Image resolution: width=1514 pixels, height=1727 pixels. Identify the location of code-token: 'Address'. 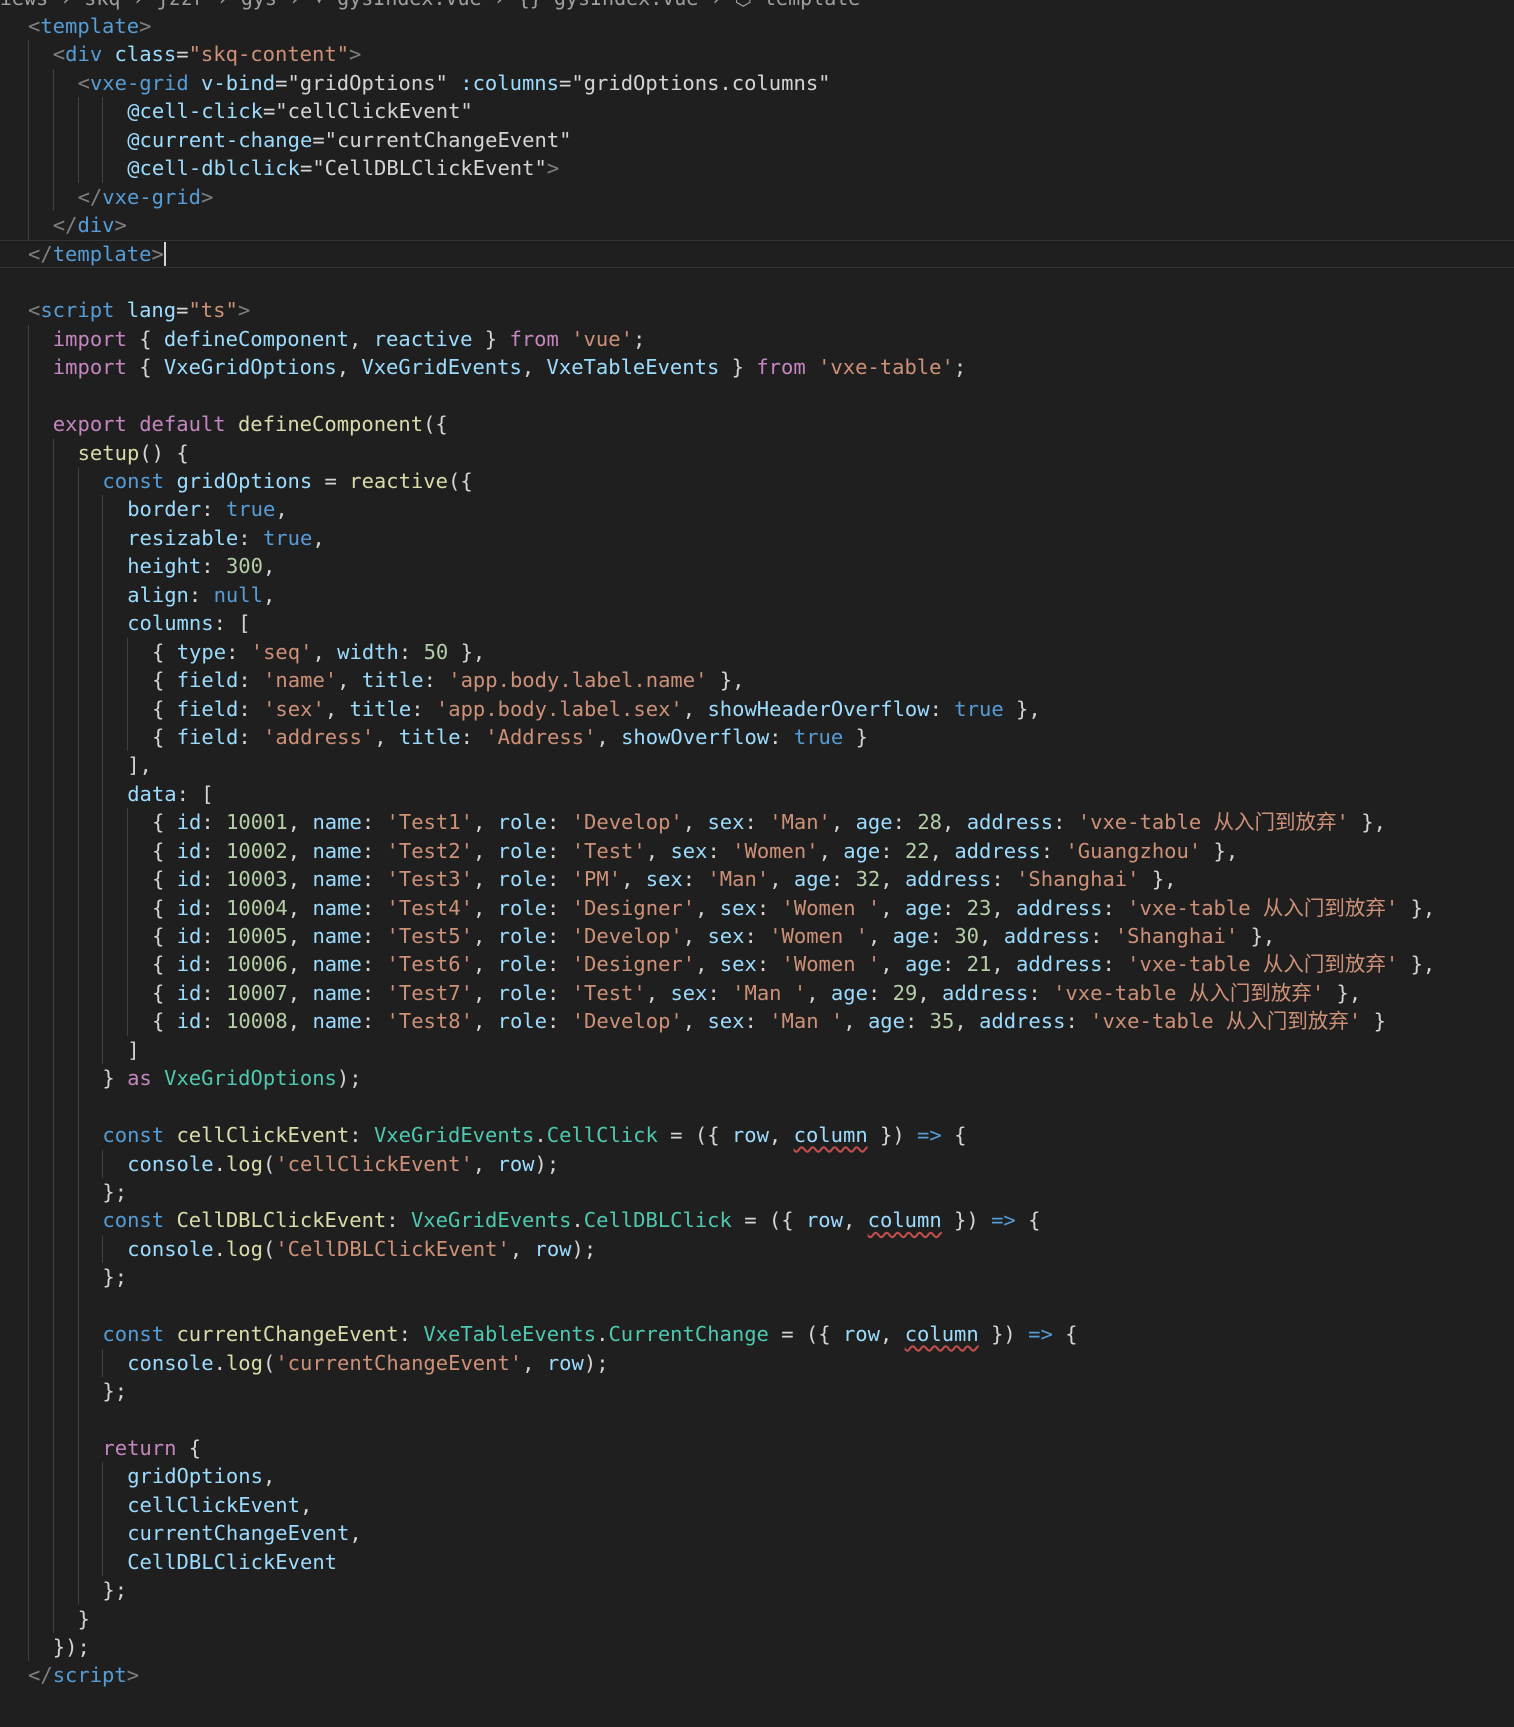
(541, 736).